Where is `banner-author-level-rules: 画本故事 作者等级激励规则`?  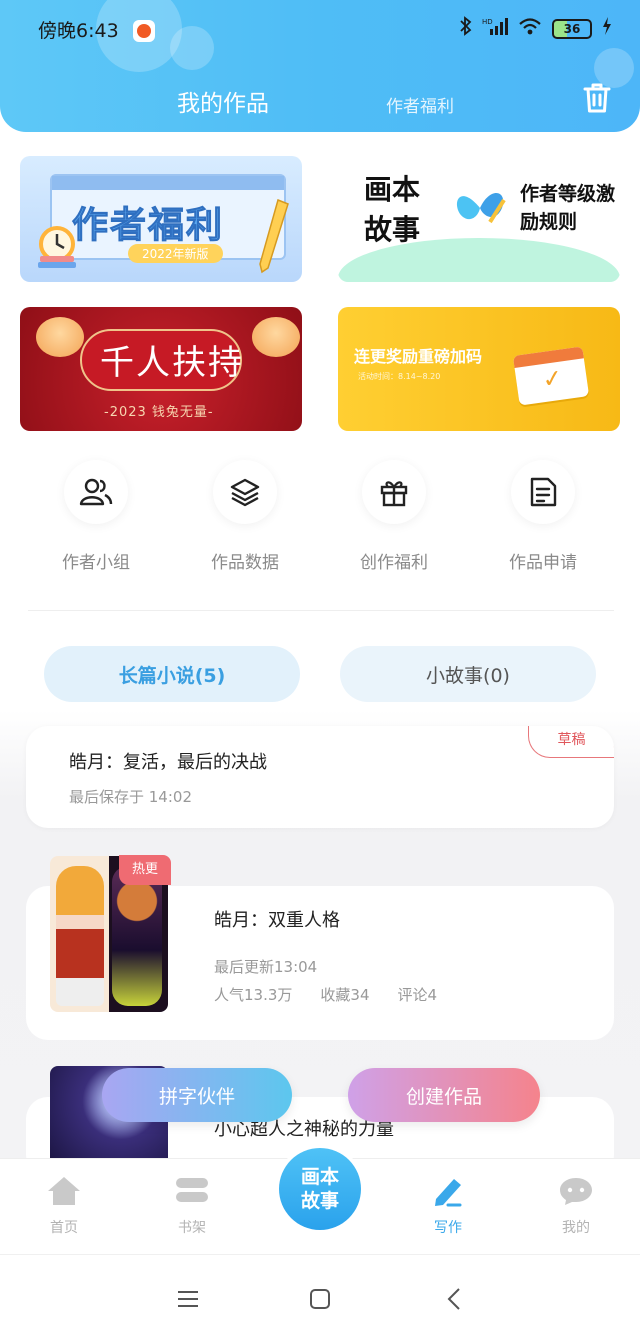
banner-author-level-rules: 画本故事 作者等级激励规则 is located at coordinates (479, 219).